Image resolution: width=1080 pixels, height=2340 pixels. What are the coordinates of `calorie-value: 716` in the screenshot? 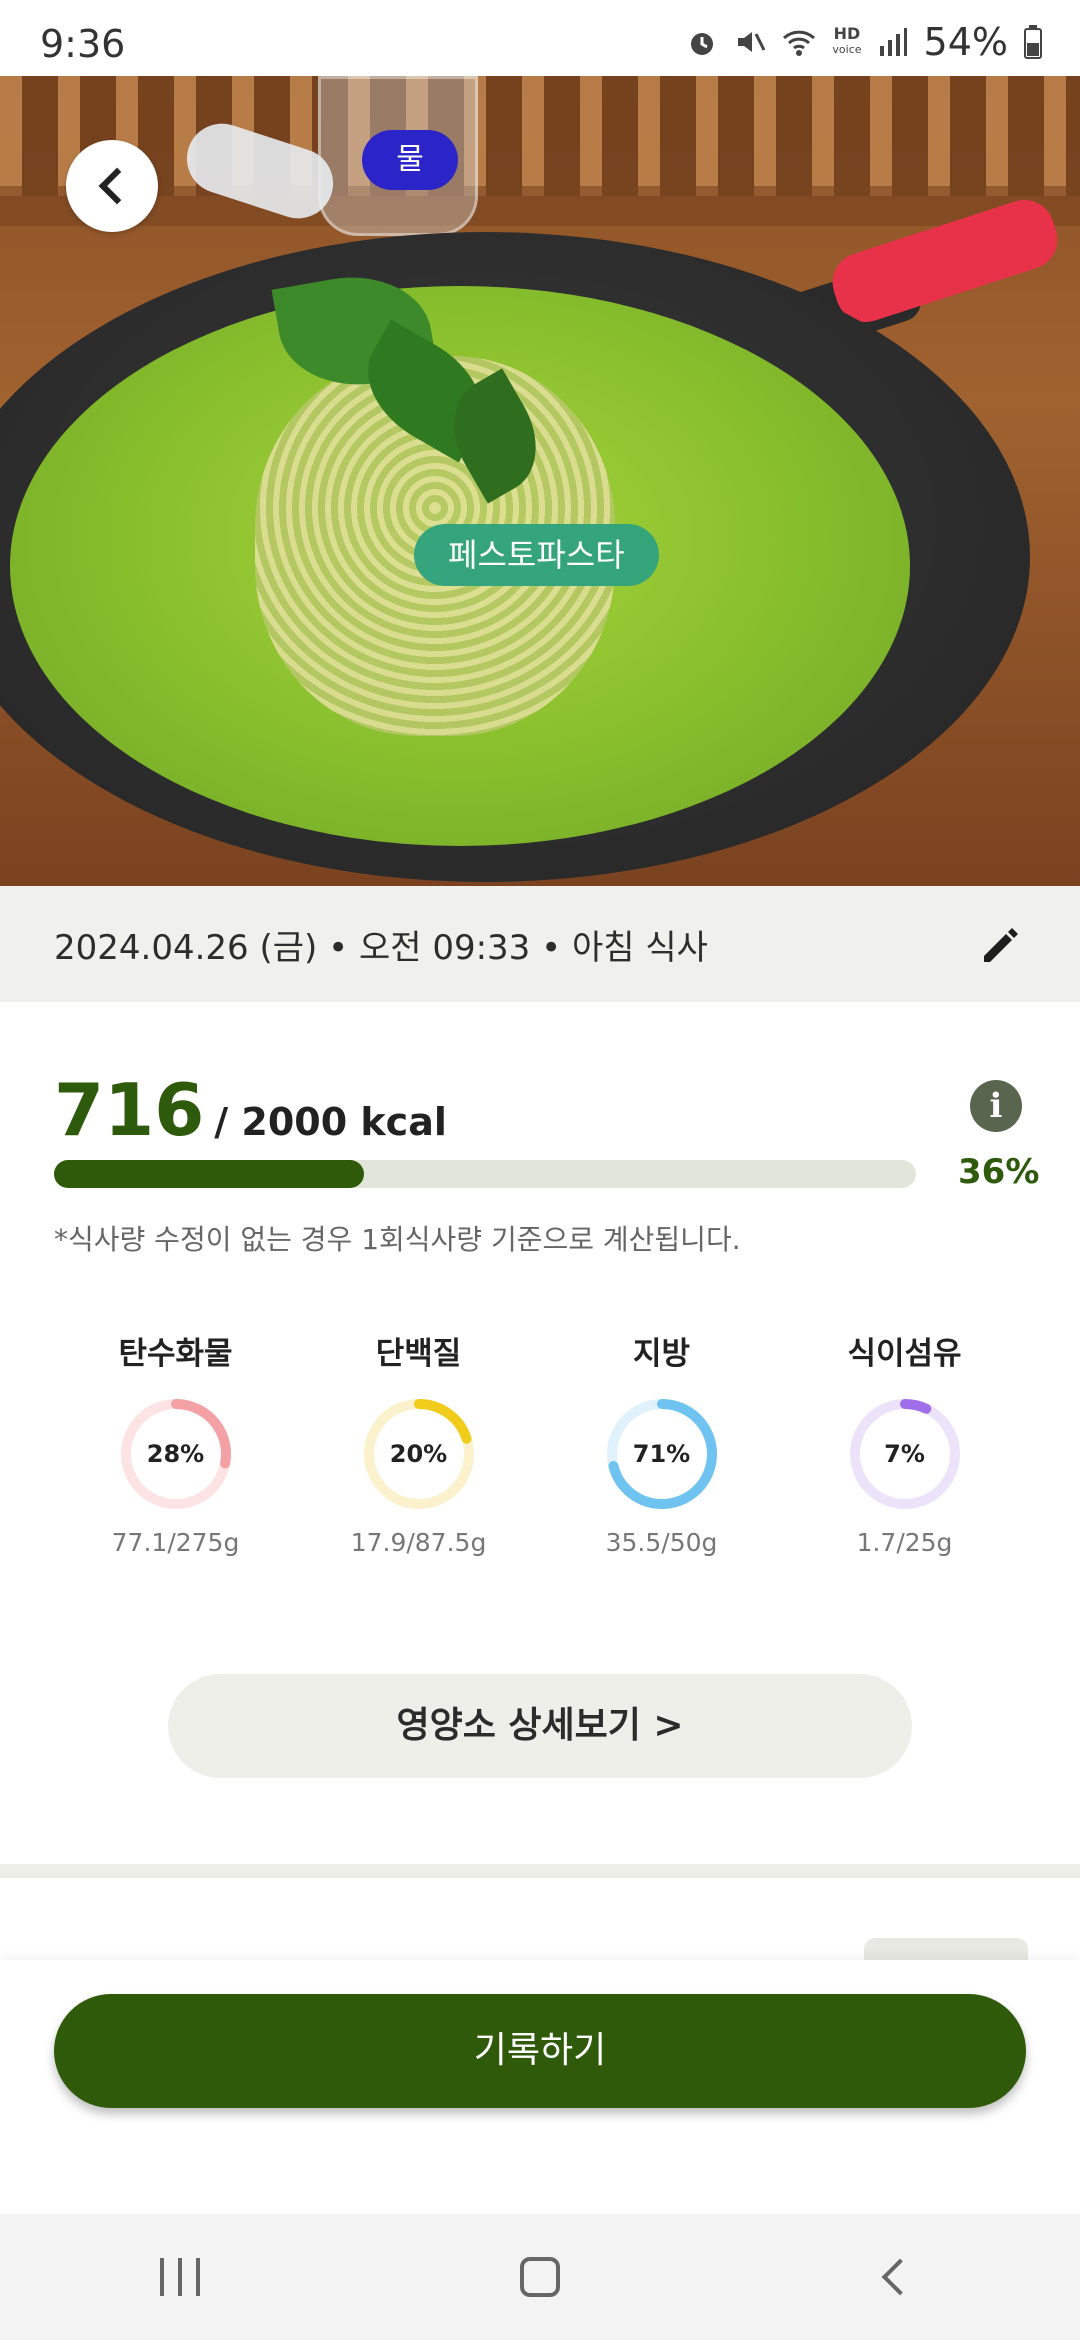 It's located at (129, 1110).